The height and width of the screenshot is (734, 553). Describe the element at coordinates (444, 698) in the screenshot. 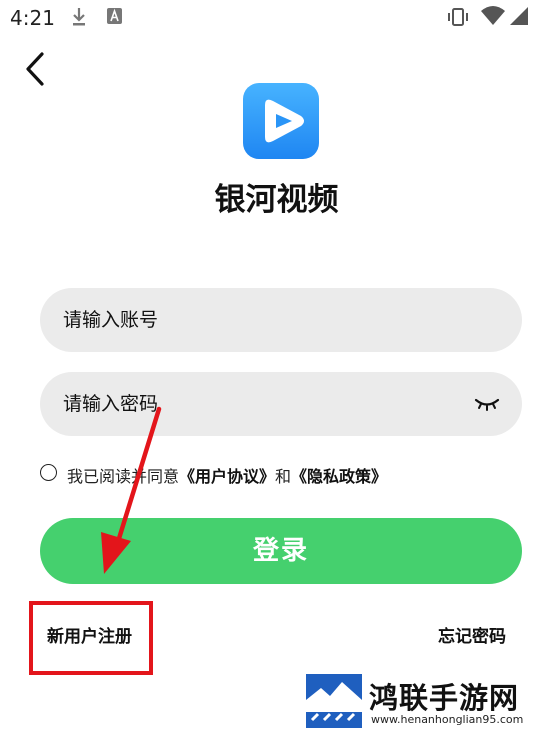

I see `watermark-name: 鸿联手游网` at that location.